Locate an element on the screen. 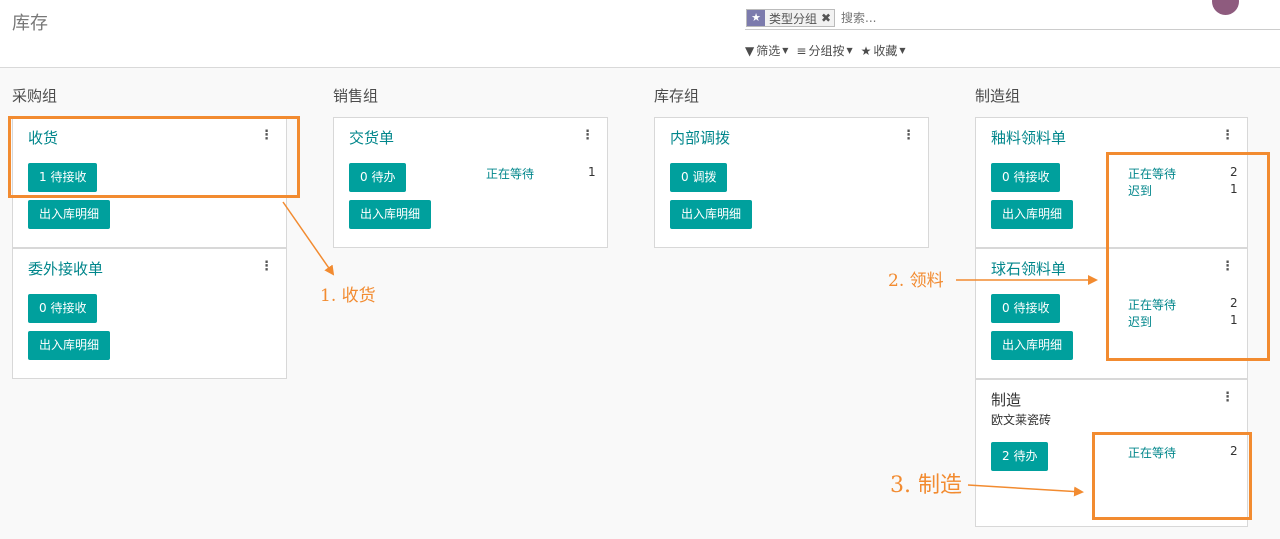  page-title: 库存 is located at coordinates (30, 23).